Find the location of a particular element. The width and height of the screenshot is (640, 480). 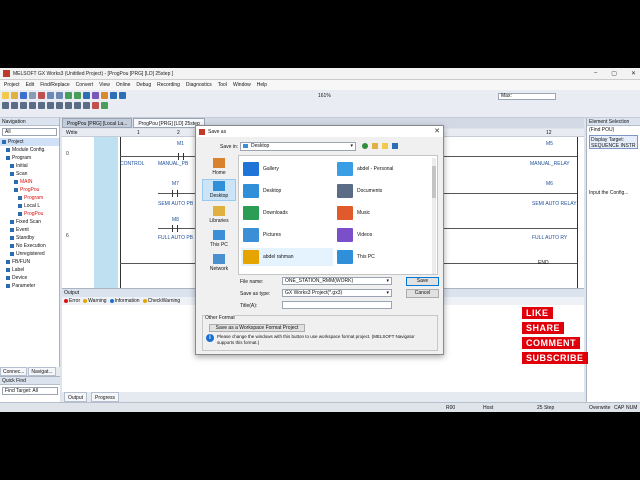

tree-item: Standby is located at coordinates (29, 238).